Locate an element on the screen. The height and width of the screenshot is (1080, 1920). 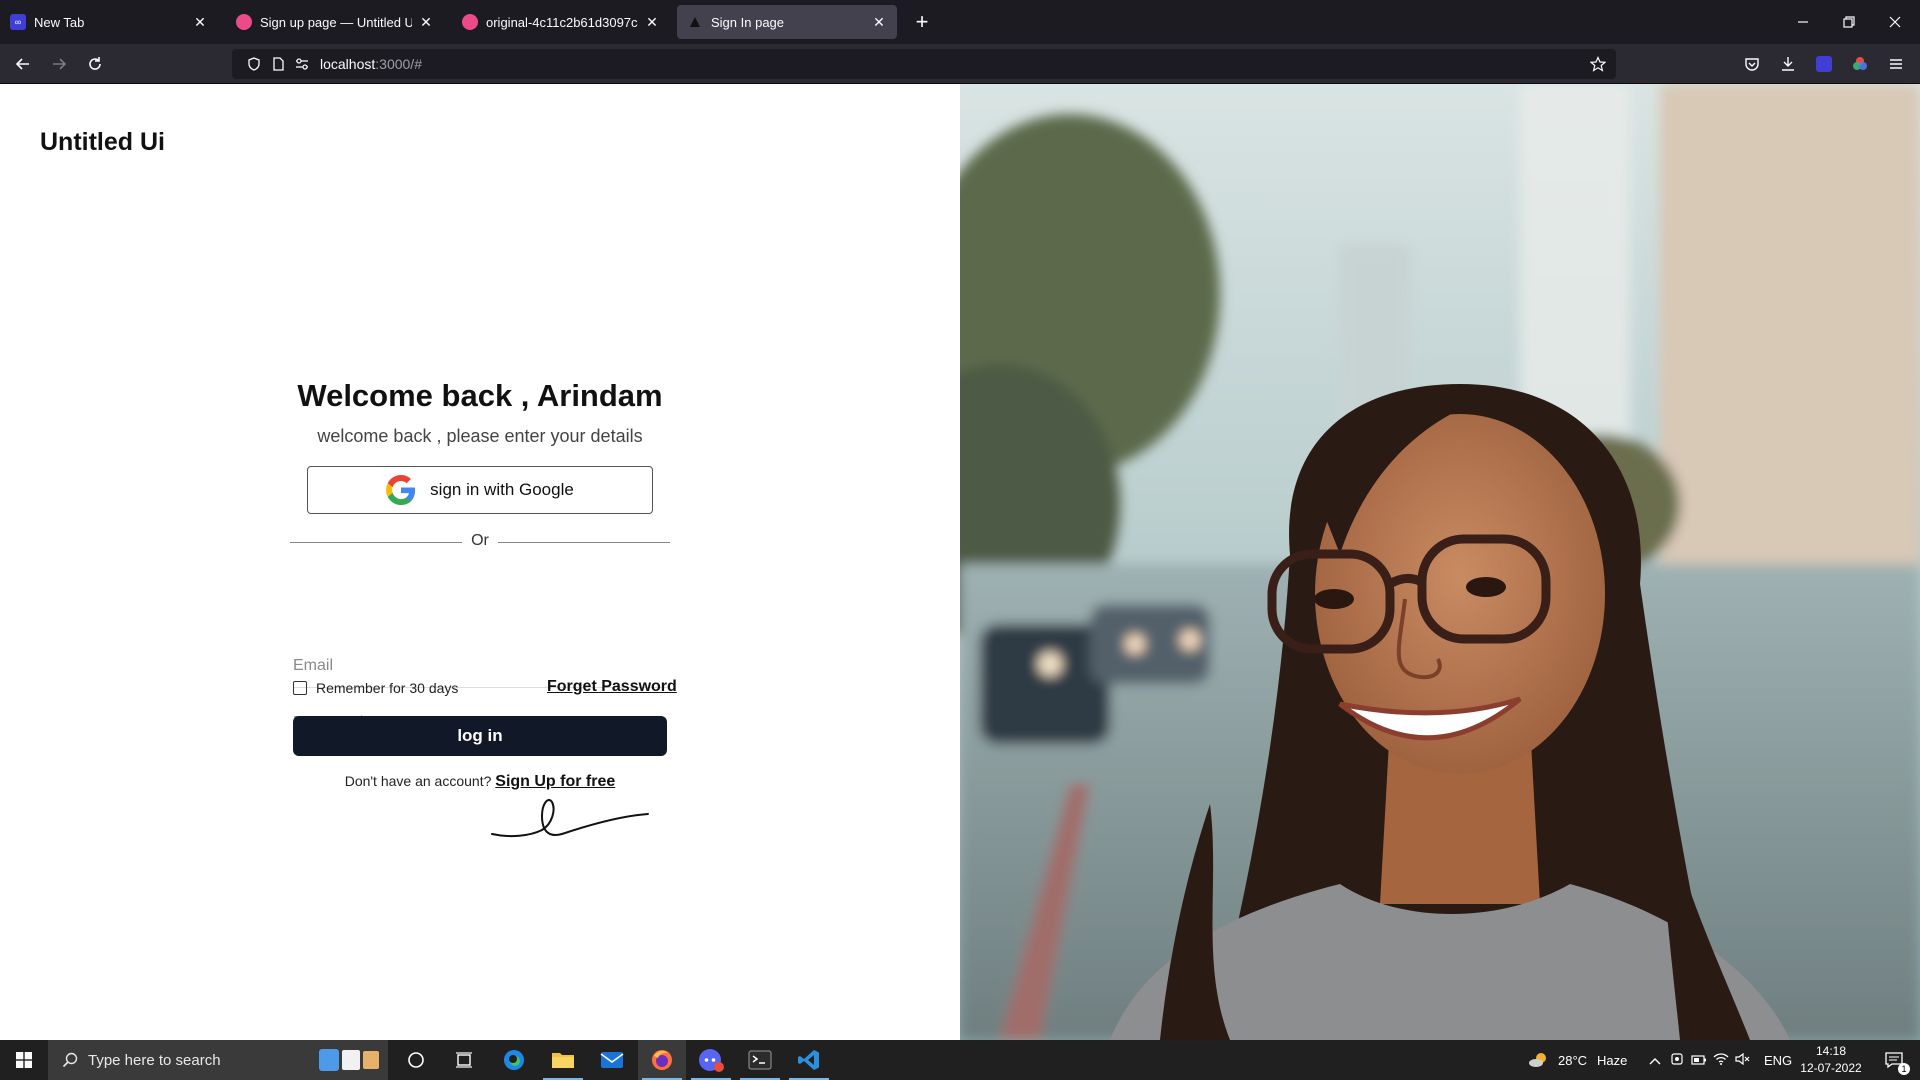
tray-icons: ENG is located at coordinates (1718, 1060).